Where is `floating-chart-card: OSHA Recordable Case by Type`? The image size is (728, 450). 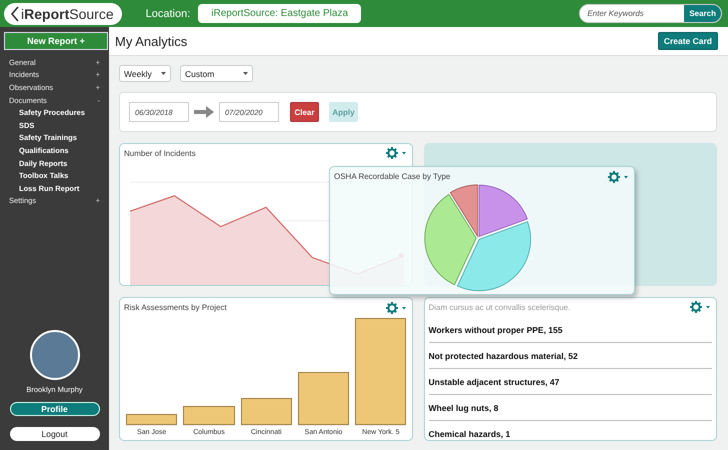 floating-chart-card: OSHA Recordable Case by Type is located at coordinates (482, 230).